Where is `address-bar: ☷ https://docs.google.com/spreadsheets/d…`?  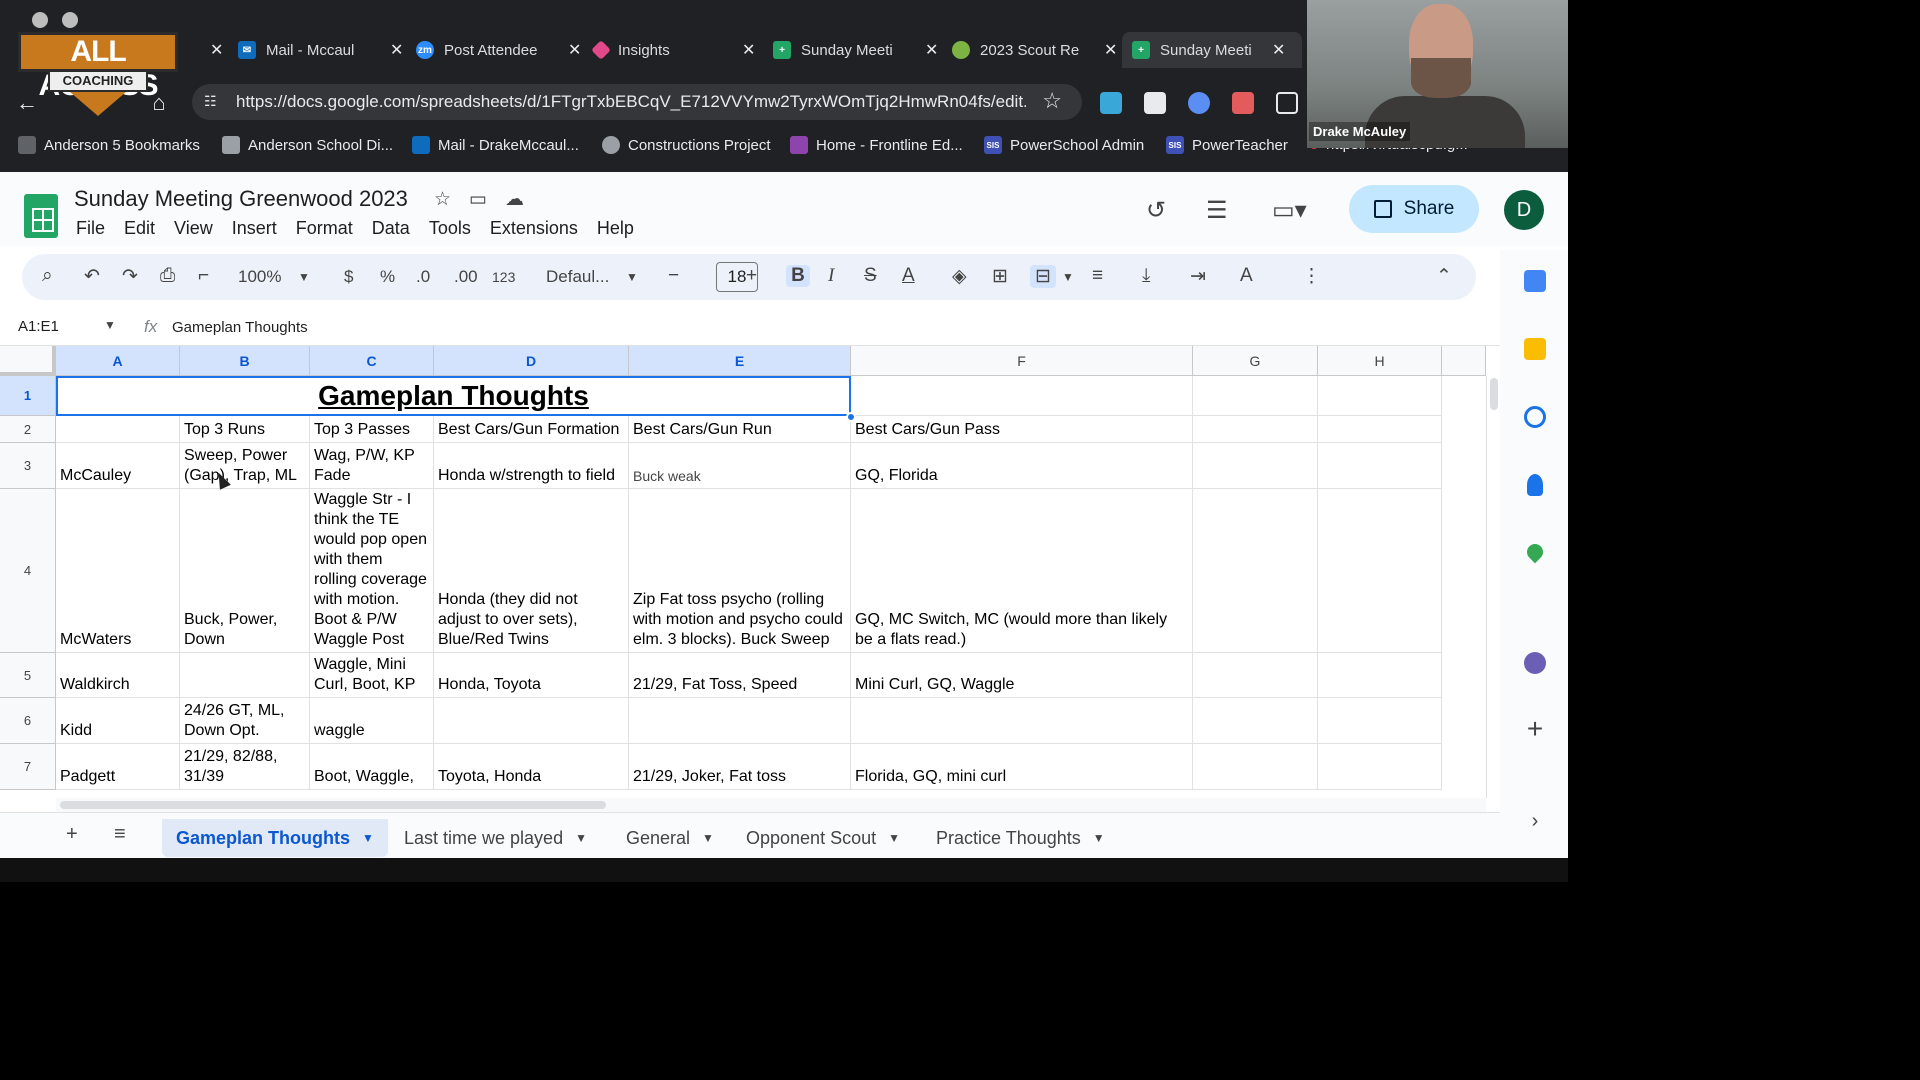 address-bar: ☷ https://docs.google.com/spreadsheets/d… is located at coordinates (637, 102).